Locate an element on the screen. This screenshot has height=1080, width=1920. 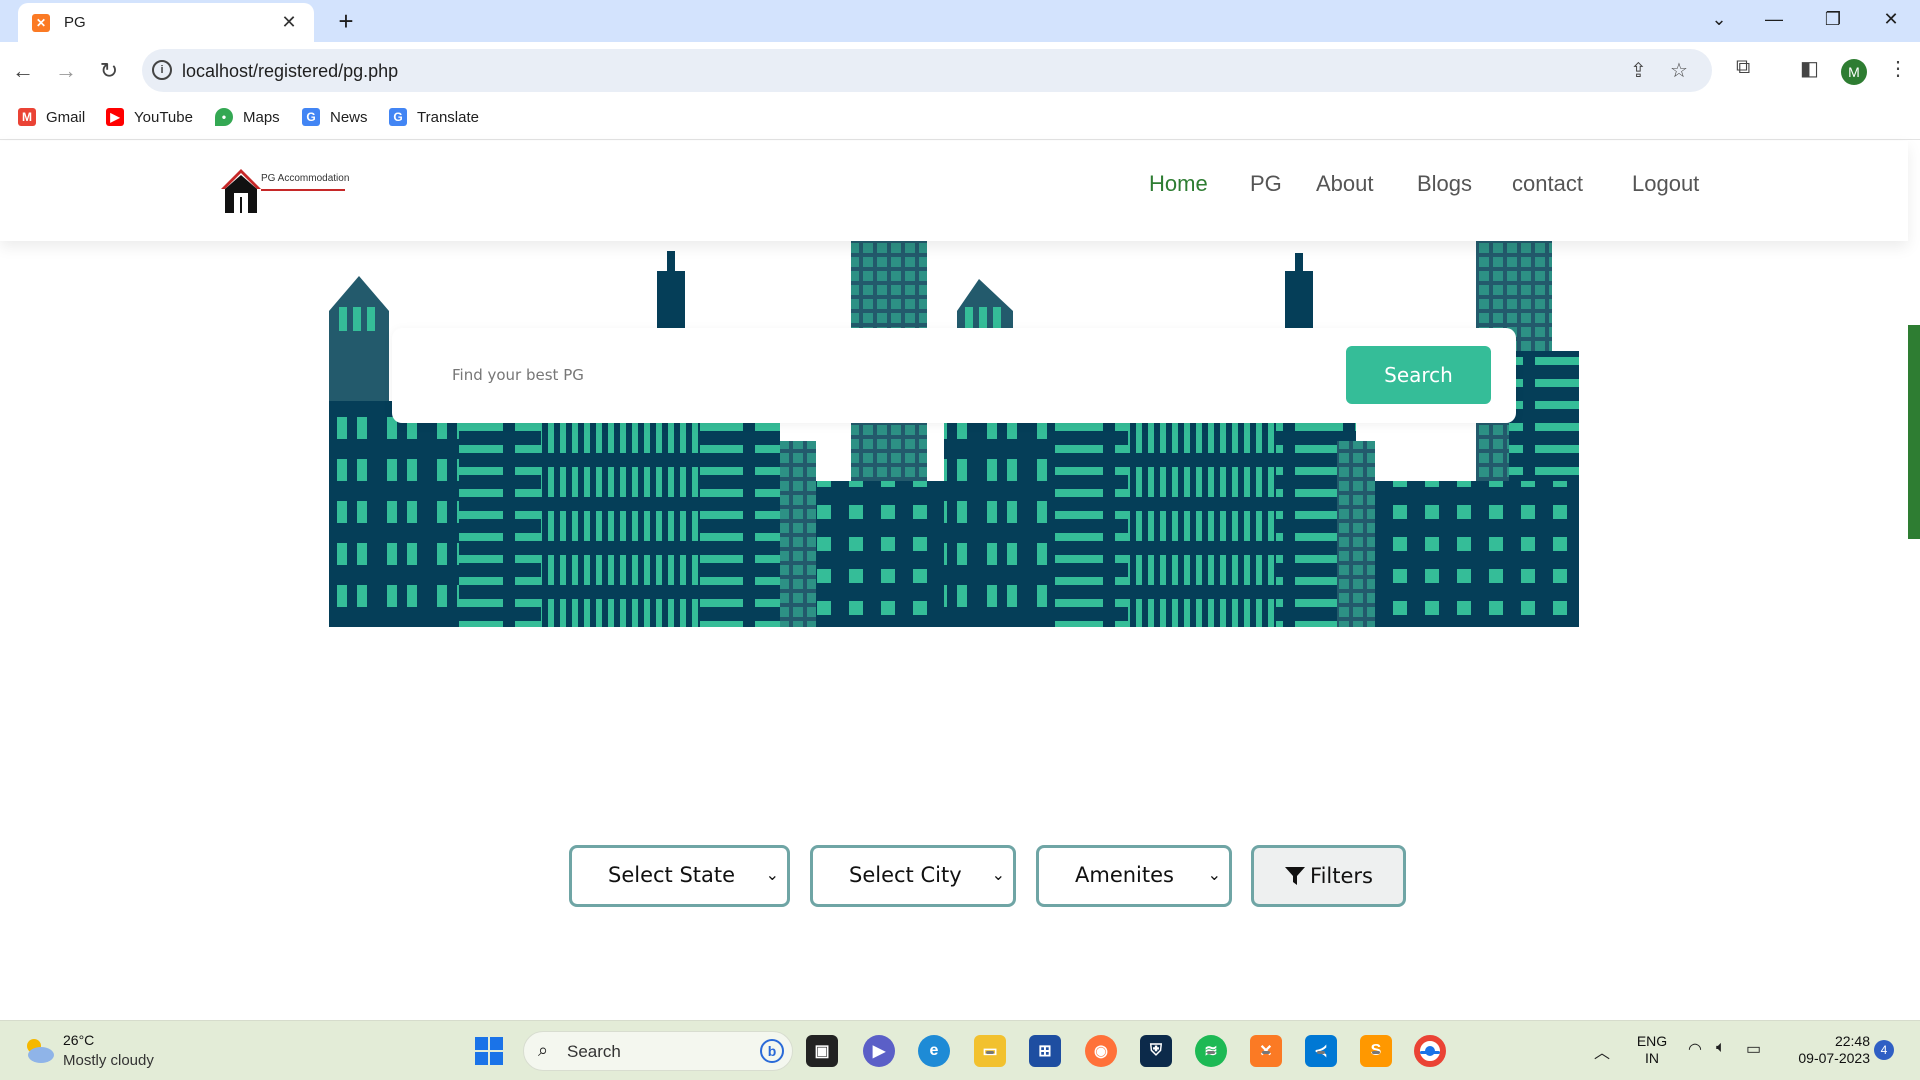
extensions-icon: ⧉ is located at coordinates (1743, 67).